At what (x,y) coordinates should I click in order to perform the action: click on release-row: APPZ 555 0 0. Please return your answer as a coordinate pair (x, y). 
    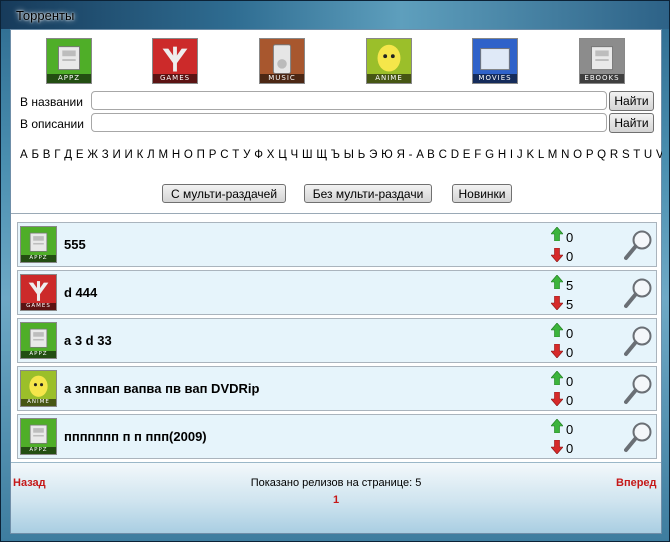
    Looking at the image, I should click on (337, 244).